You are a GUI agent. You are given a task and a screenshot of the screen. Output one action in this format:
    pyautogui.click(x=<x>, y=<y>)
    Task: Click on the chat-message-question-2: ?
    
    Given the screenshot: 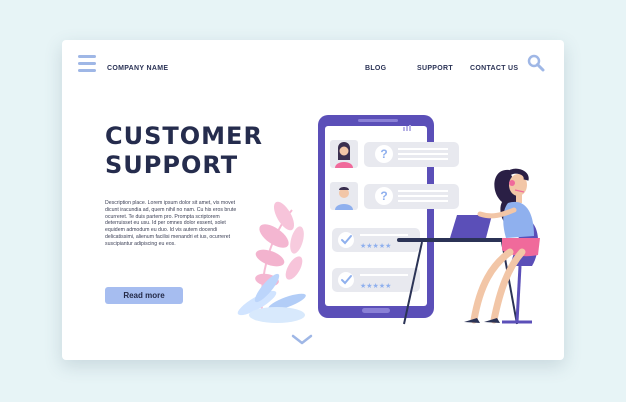 What is the action you would take?
    pyautogui.click(x=394, y=196)
    